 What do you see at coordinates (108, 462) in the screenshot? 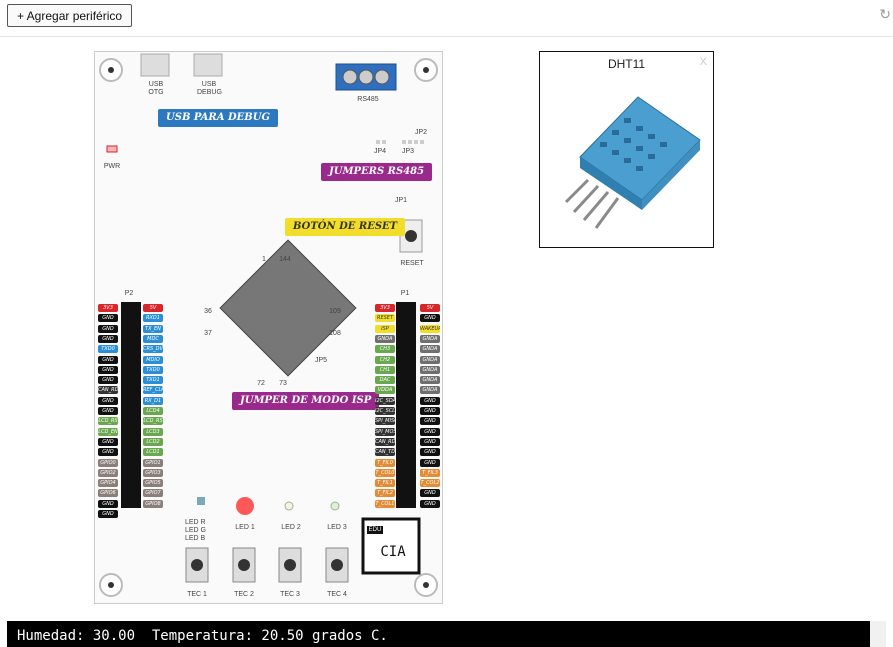
I see `pin-label: GPIO0` at bounding box center [108, 462].